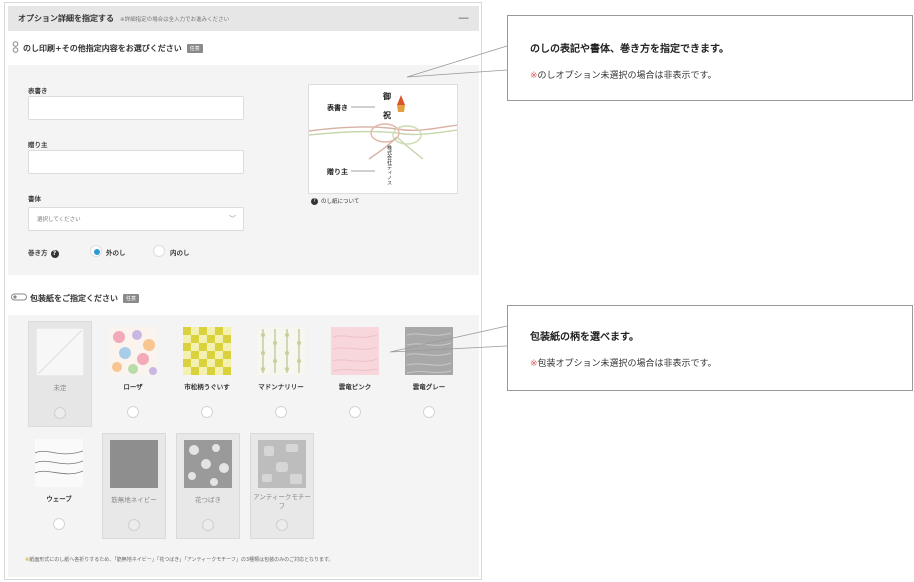 This screenshot has width=914, height=582. What do you see at coordinates (584, 337) in the screenshot?
I see `callout-wrapping-title: 包装紙の柄を選べます。` at bounding box center [584, 337].